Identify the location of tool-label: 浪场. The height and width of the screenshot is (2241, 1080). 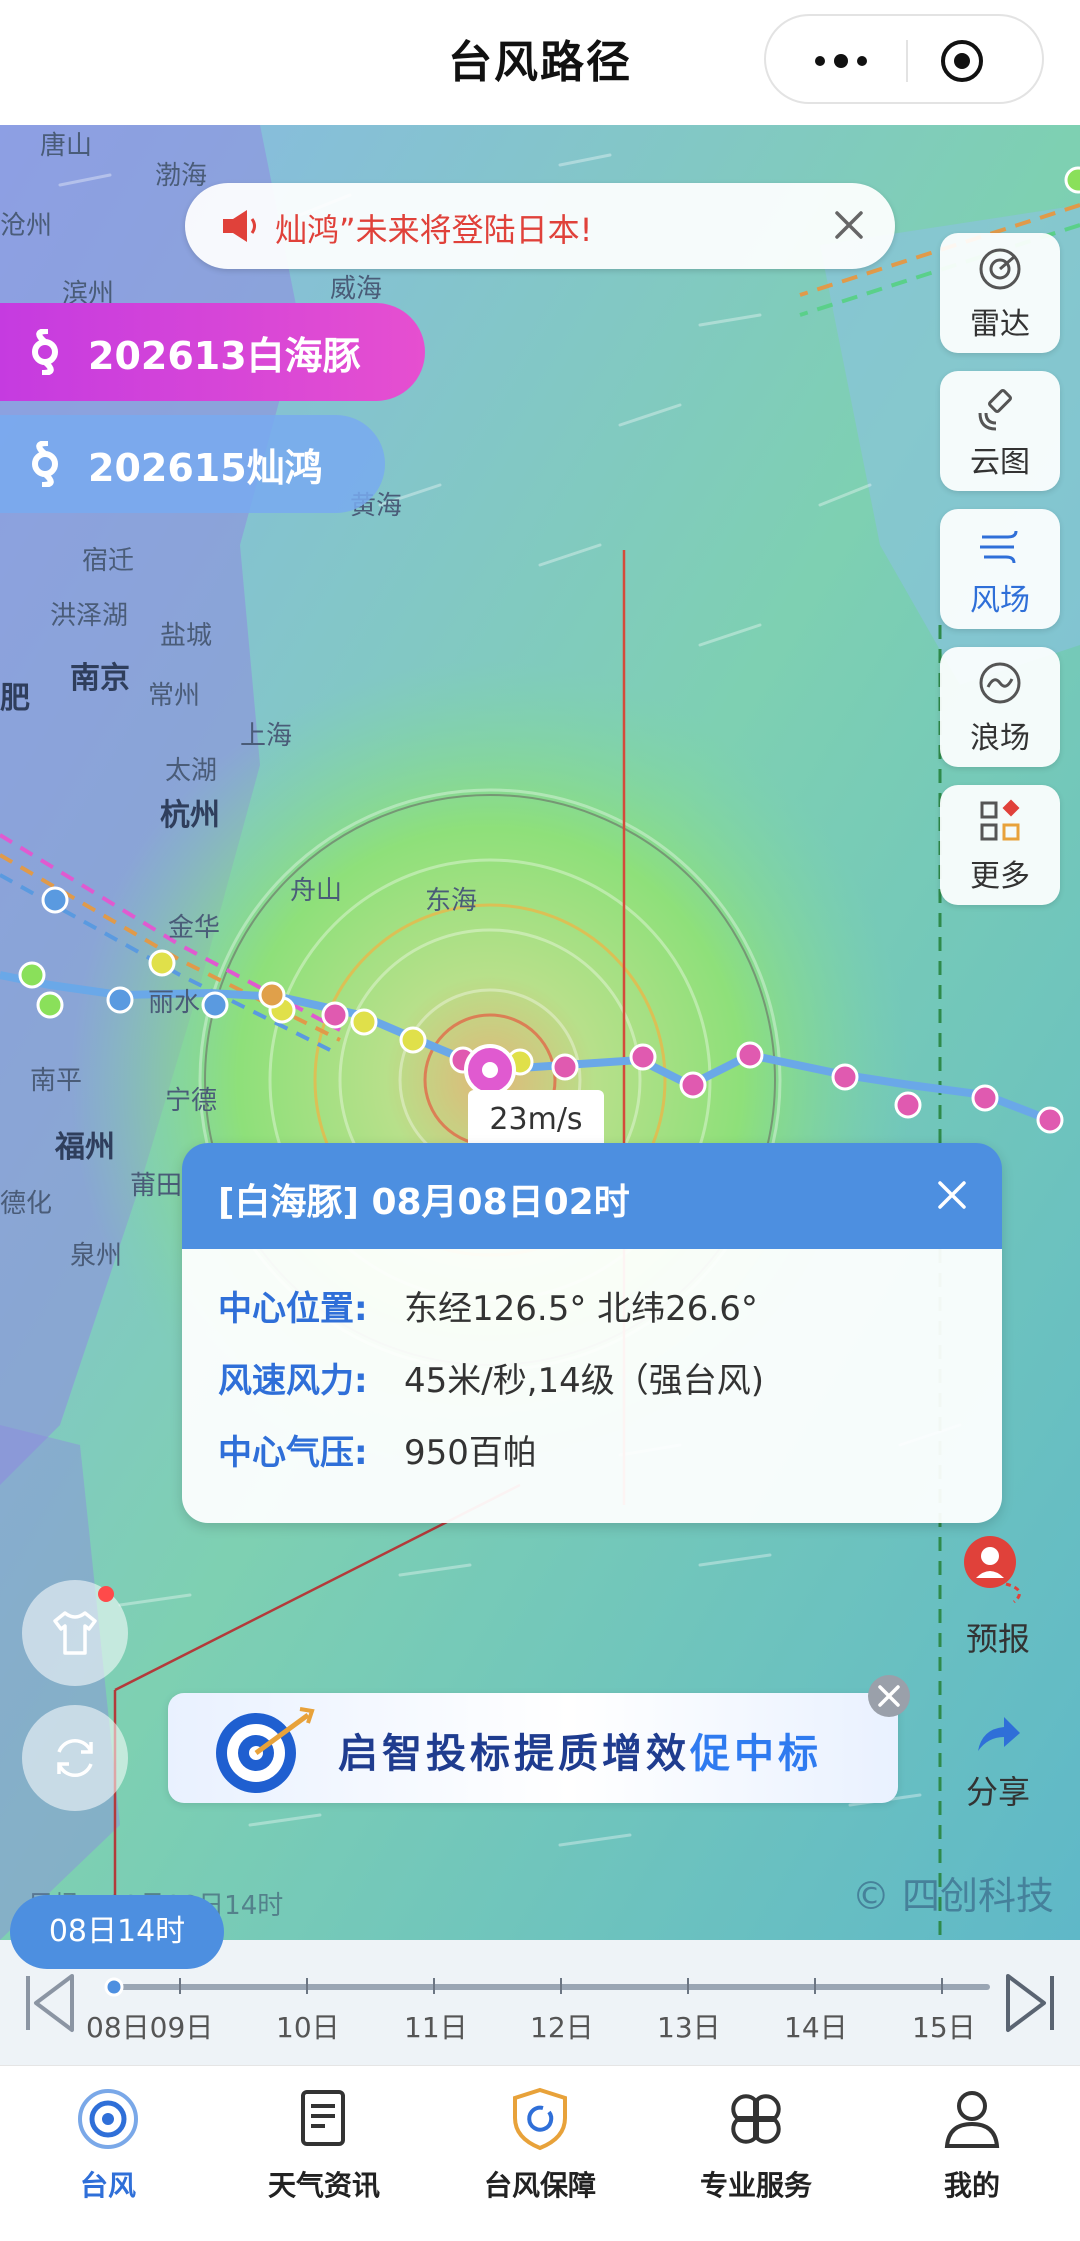
(1000, 738).